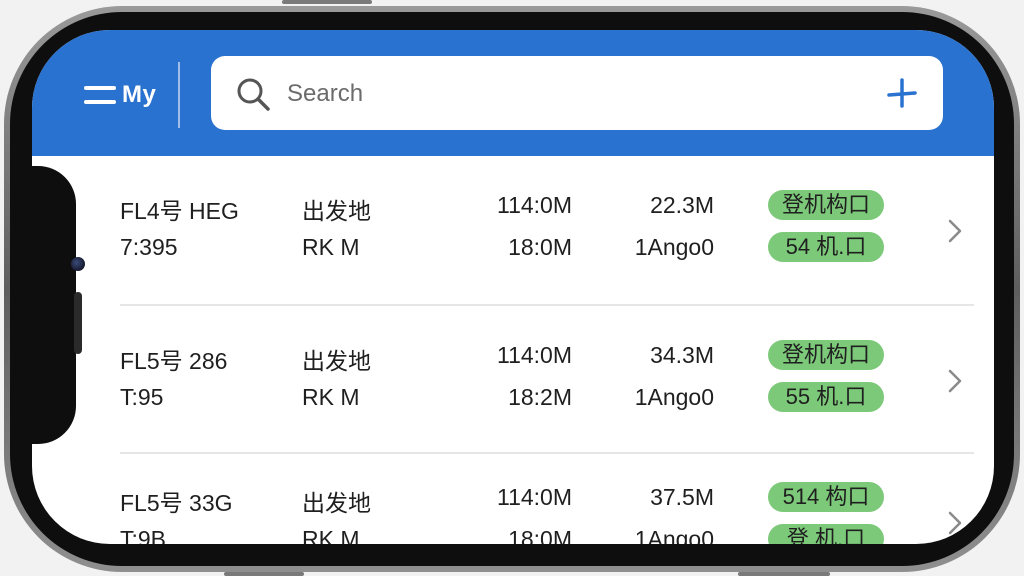 The height and width of the screenshot is (576, 1024). What do you see at coordinates (826, 397) in the screenshot?
I see `gate-number-badge: 55 机.口` at bounding box center [826, 397].